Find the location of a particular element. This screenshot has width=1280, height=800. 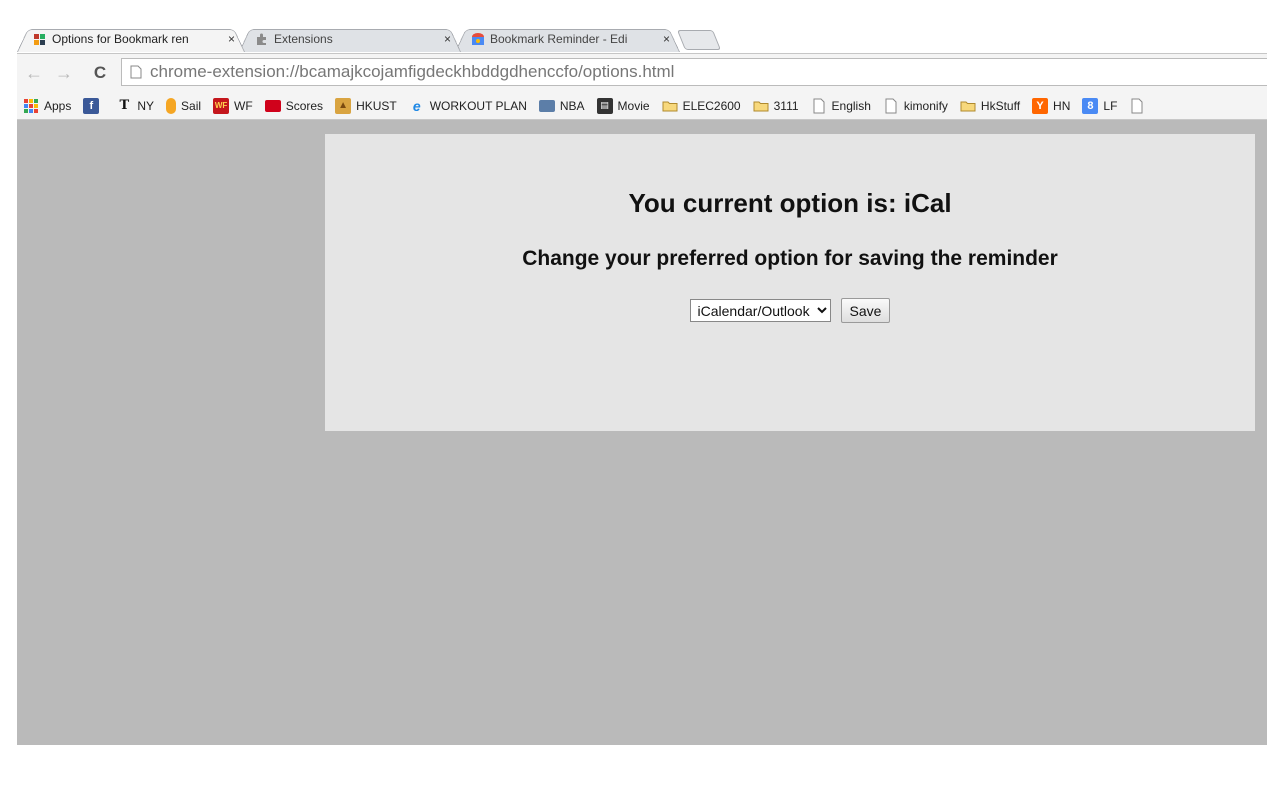

bookmark-label: kimonify is located at coordinates (925, 105).